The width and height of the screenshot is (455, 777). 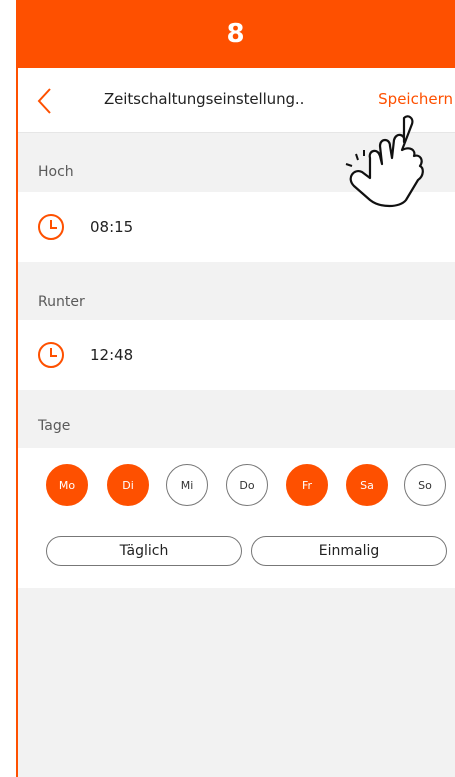 I want to click on up-time-value: 08:15, so click(x=112, y=227).